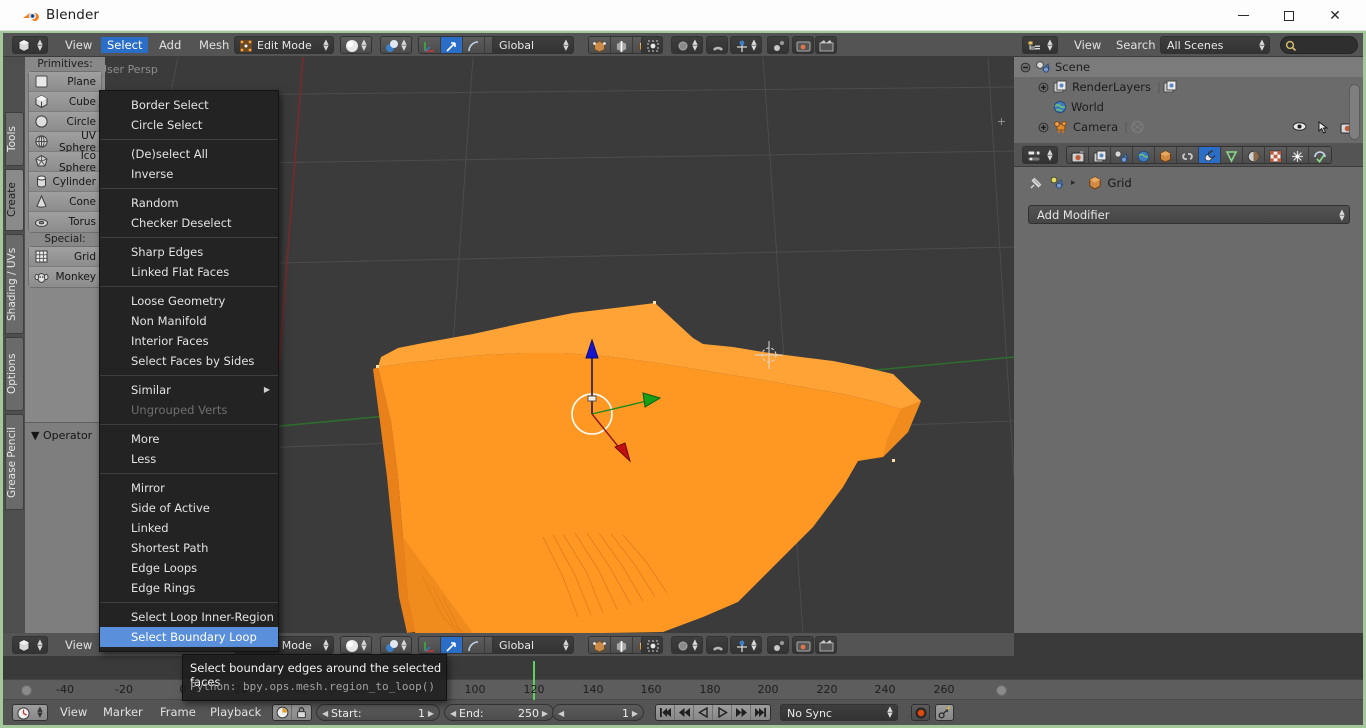  What do you see at coordinates (944, 712) in the screenshot?
I see `keying-set-button` at bounding box center [944, 712].